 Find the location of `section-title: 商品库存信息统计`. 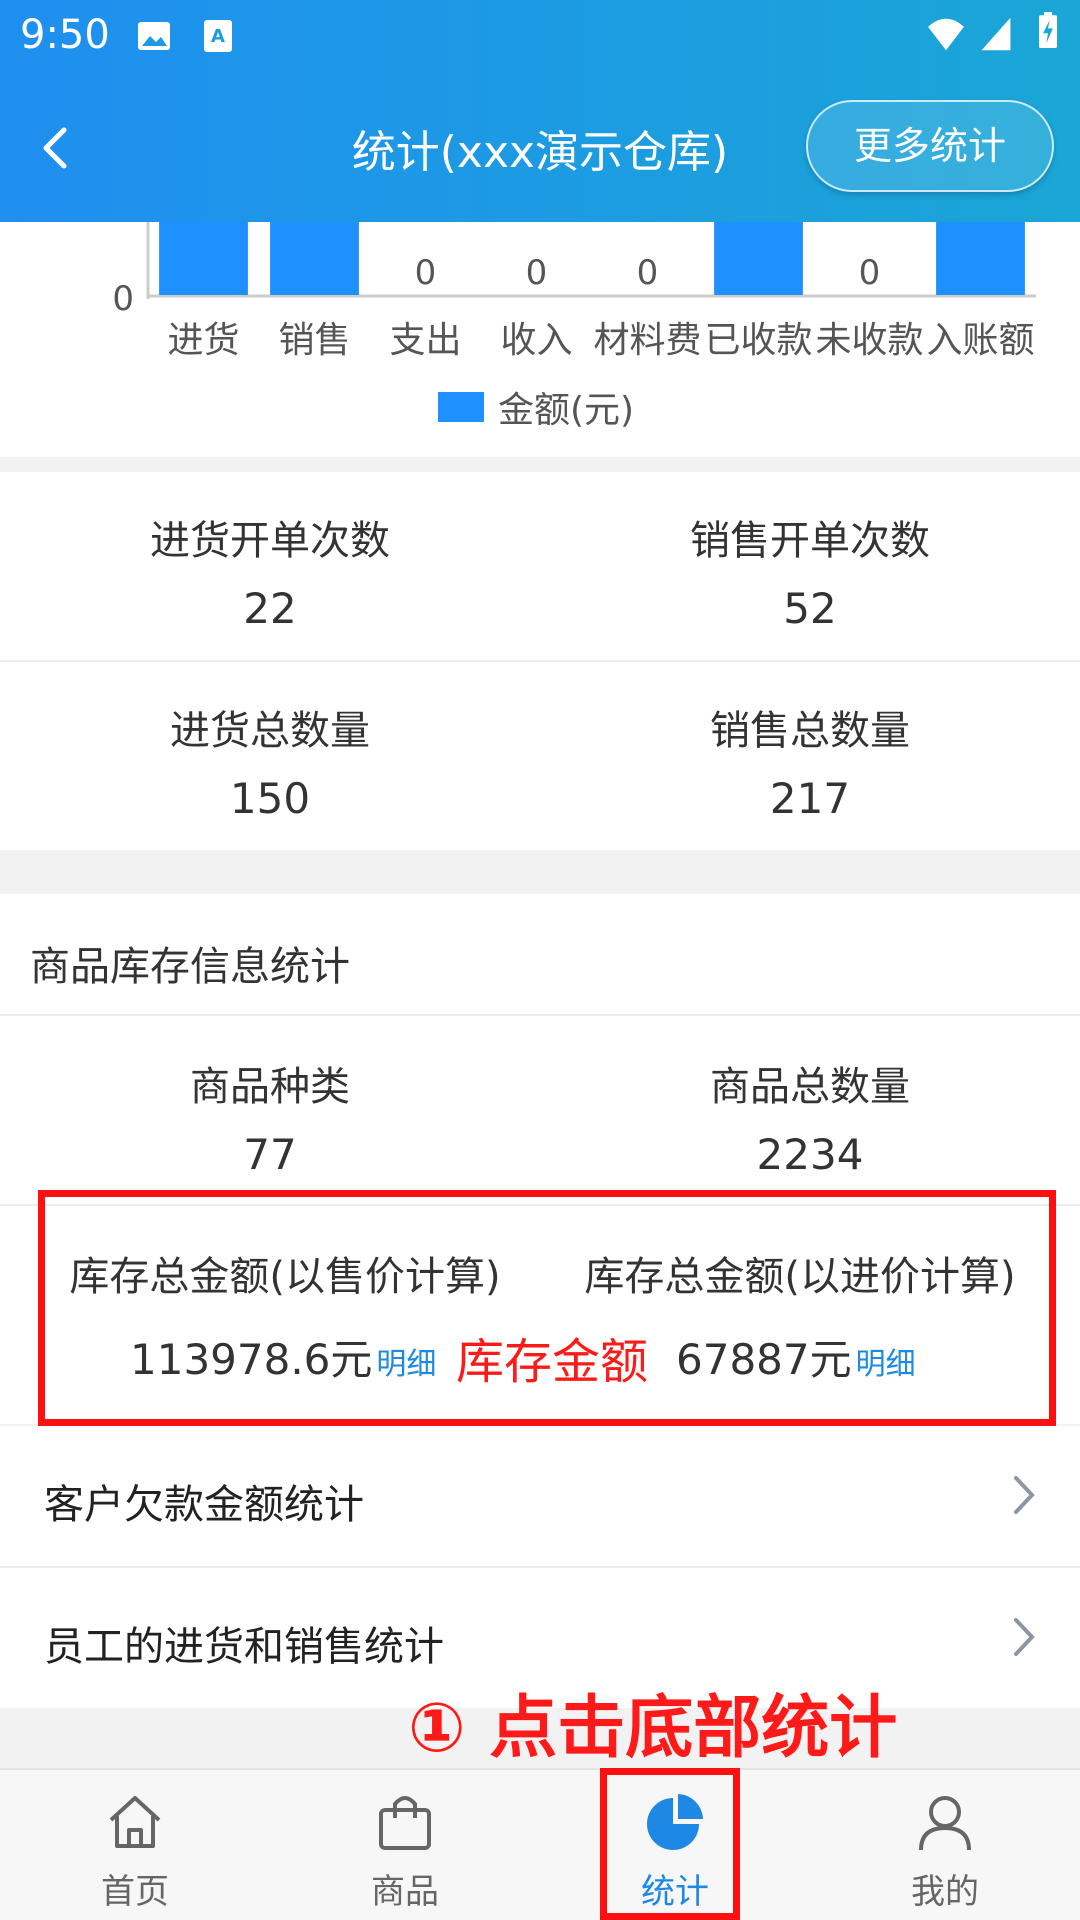

section-title: 商品库存信息统计 is located at coordinates (190, 967).